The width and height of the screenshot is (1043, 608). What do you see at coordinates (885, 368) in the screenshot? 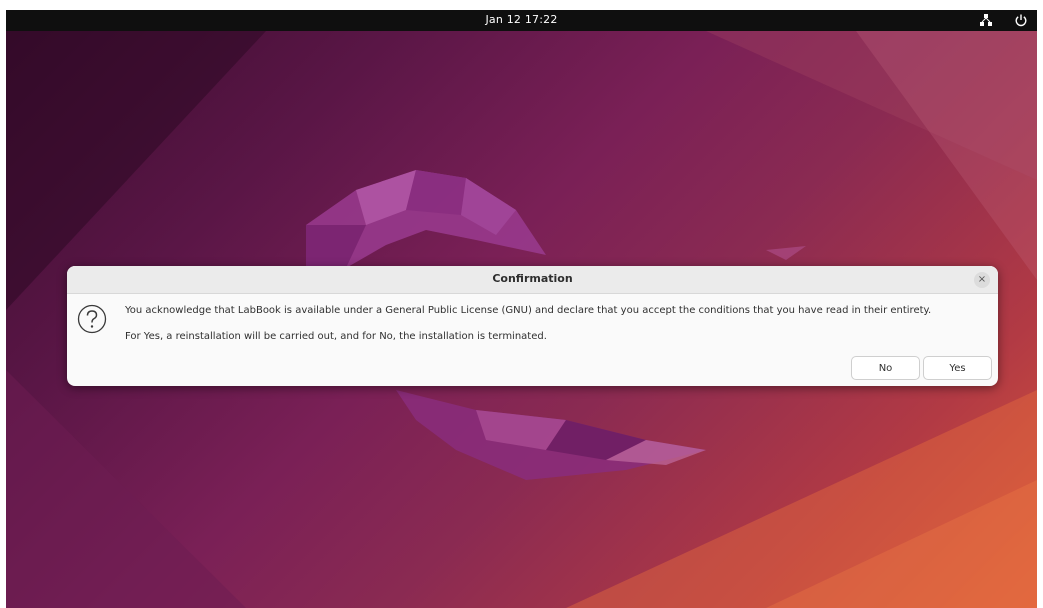
I see `no-button: No` at bounding box center [885, 368].